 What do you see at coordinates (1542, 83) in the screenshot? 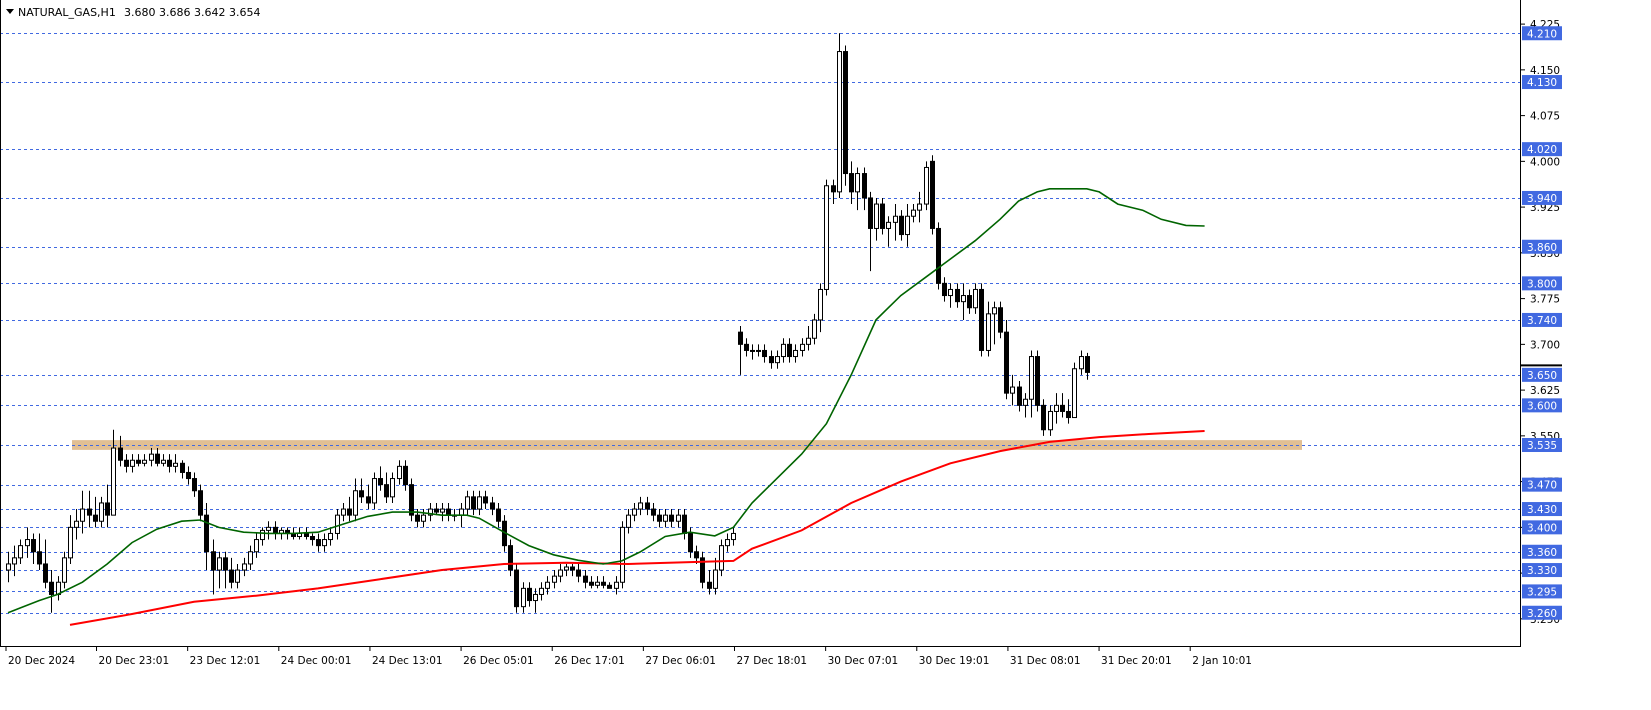
I see `level-badge-label: 4.130` at bounding box center [1542, 83].